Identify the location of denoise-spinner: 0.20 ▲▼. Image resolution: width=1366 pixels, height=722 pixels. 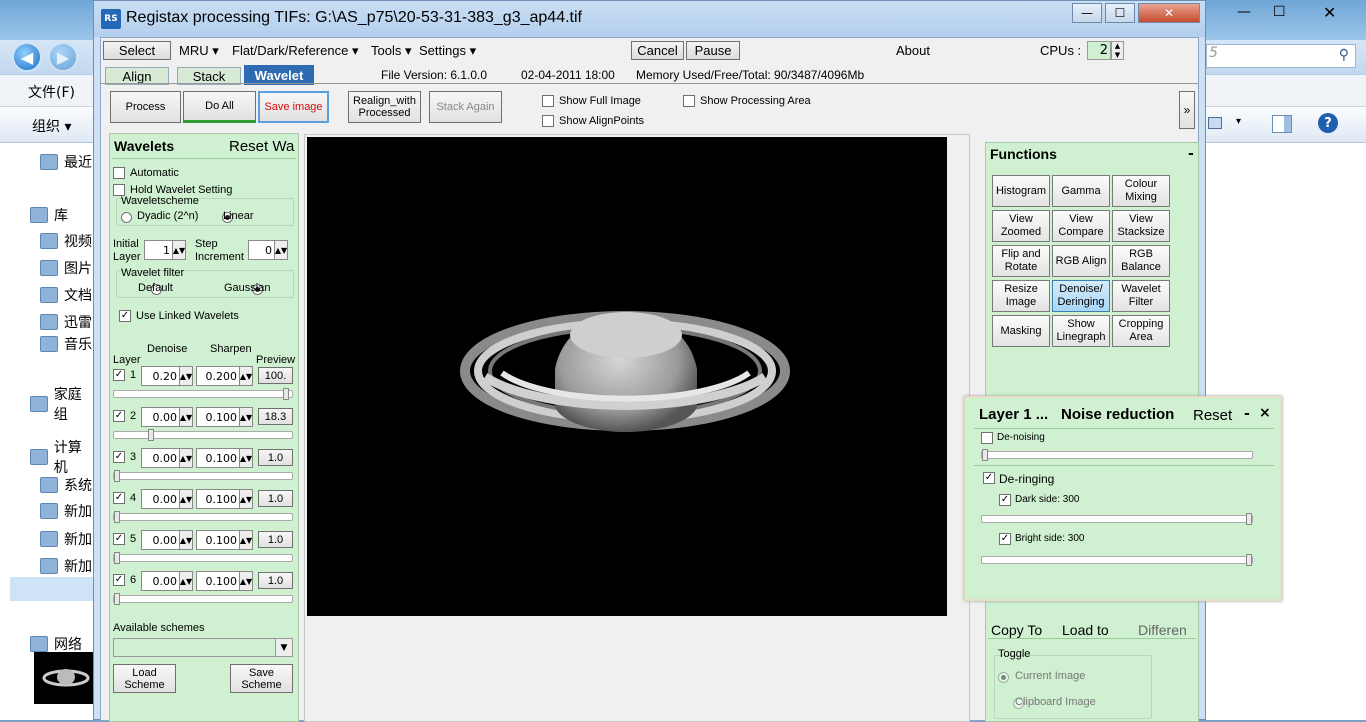
(167, 376).